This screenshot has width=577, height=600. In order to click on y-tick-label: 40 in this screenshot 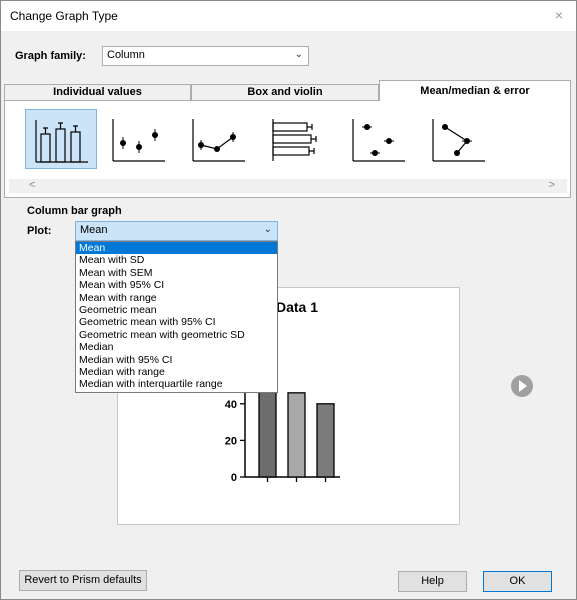, I will do `click(231, 405)`.